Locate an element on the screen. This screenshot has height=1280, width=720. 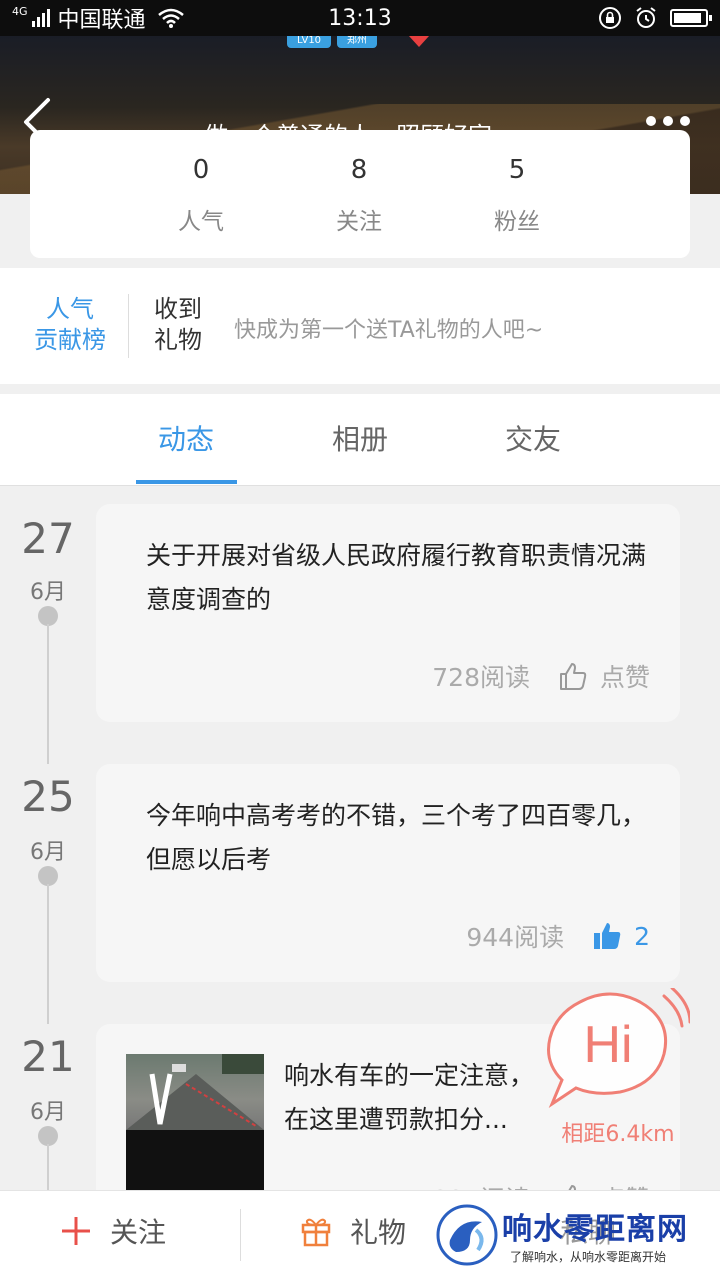
post-day: 21 is located at coordinates (48, 1056).